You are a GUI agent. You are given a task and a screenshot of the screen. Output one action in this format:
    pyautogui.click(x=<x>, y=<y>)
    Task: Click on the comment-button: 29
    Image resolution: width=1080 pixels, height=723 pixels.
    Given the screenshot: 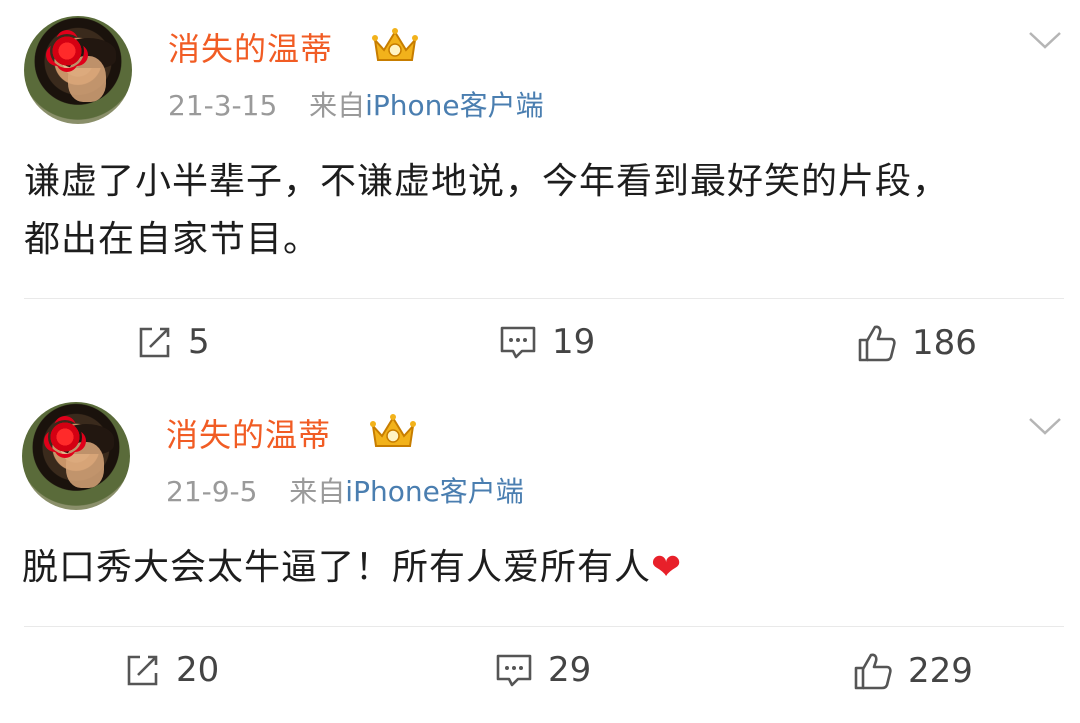 What is the action you would take?
    pyautogui.click(x=542, y=670)
    